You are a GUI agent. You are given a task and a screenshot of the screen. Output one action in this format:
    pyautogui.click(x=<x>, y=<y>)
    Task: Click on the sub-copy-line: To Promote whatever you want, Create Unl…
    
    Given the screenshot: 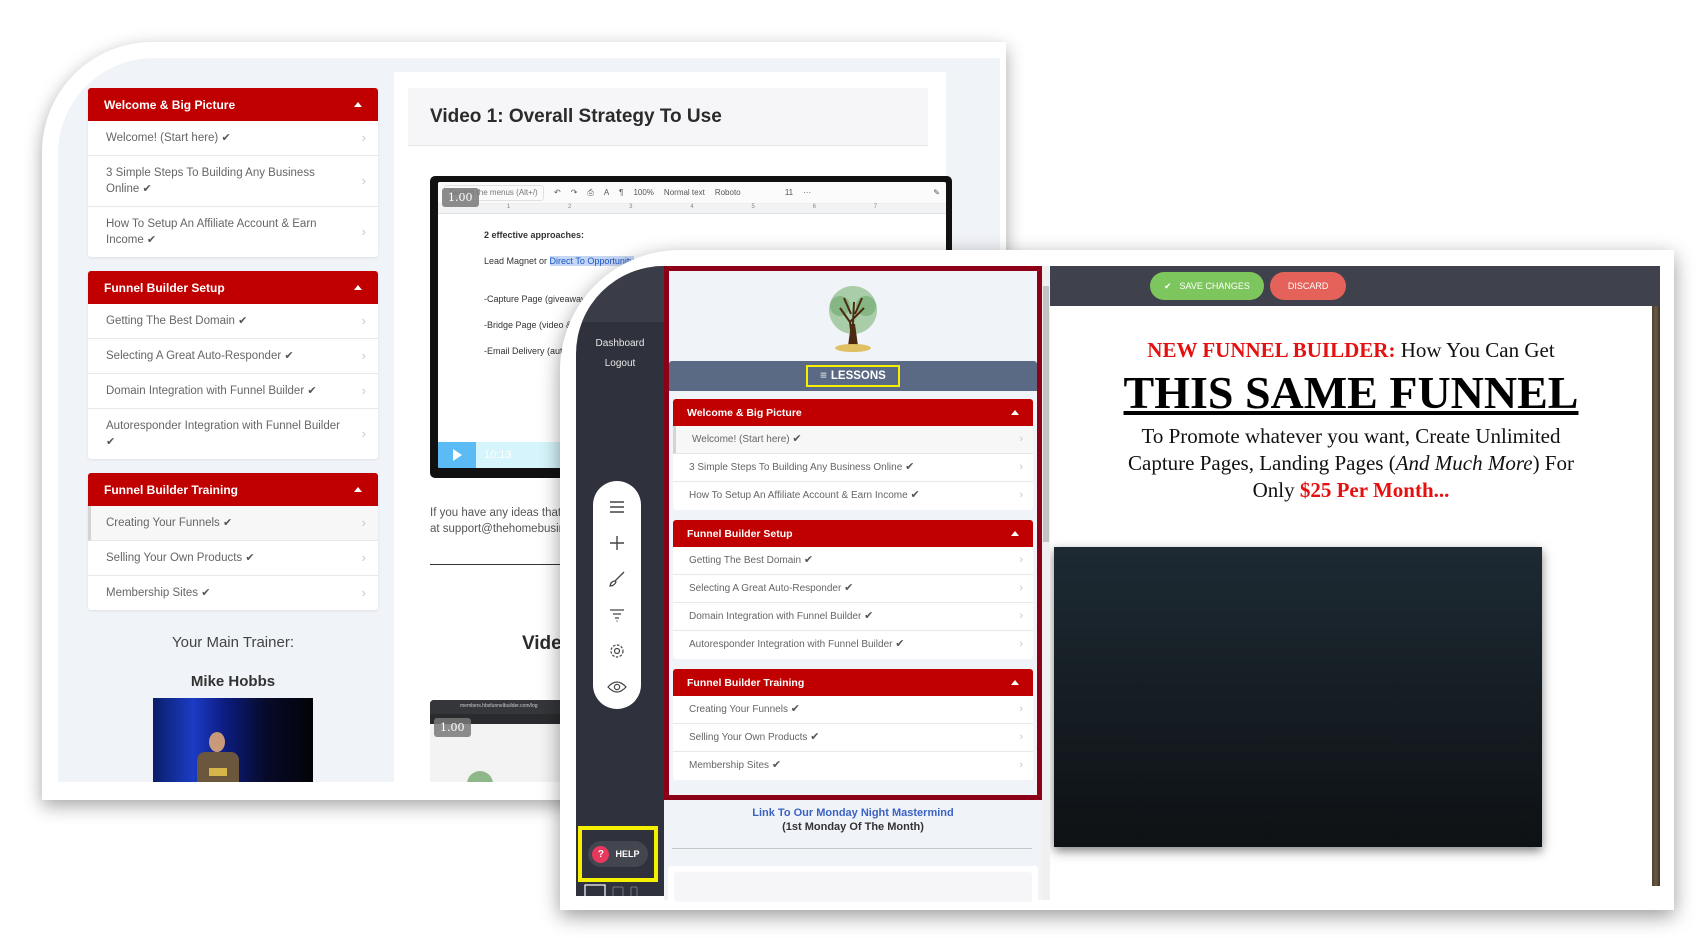 What is the action you would take?
    pyautogui.click(x=1351, y=436)
    